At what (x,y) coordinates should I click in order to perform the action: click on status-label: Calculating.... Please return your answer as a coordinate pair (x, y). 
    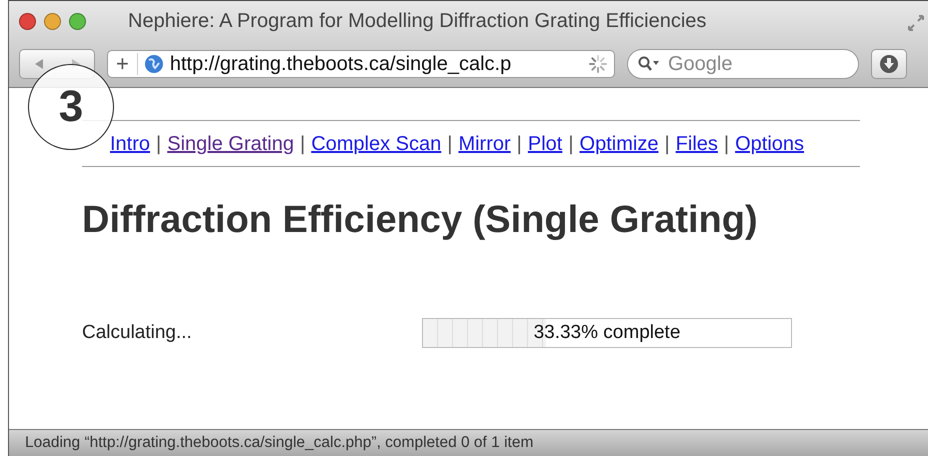
    Looking at the image, I should click on (137, 333).